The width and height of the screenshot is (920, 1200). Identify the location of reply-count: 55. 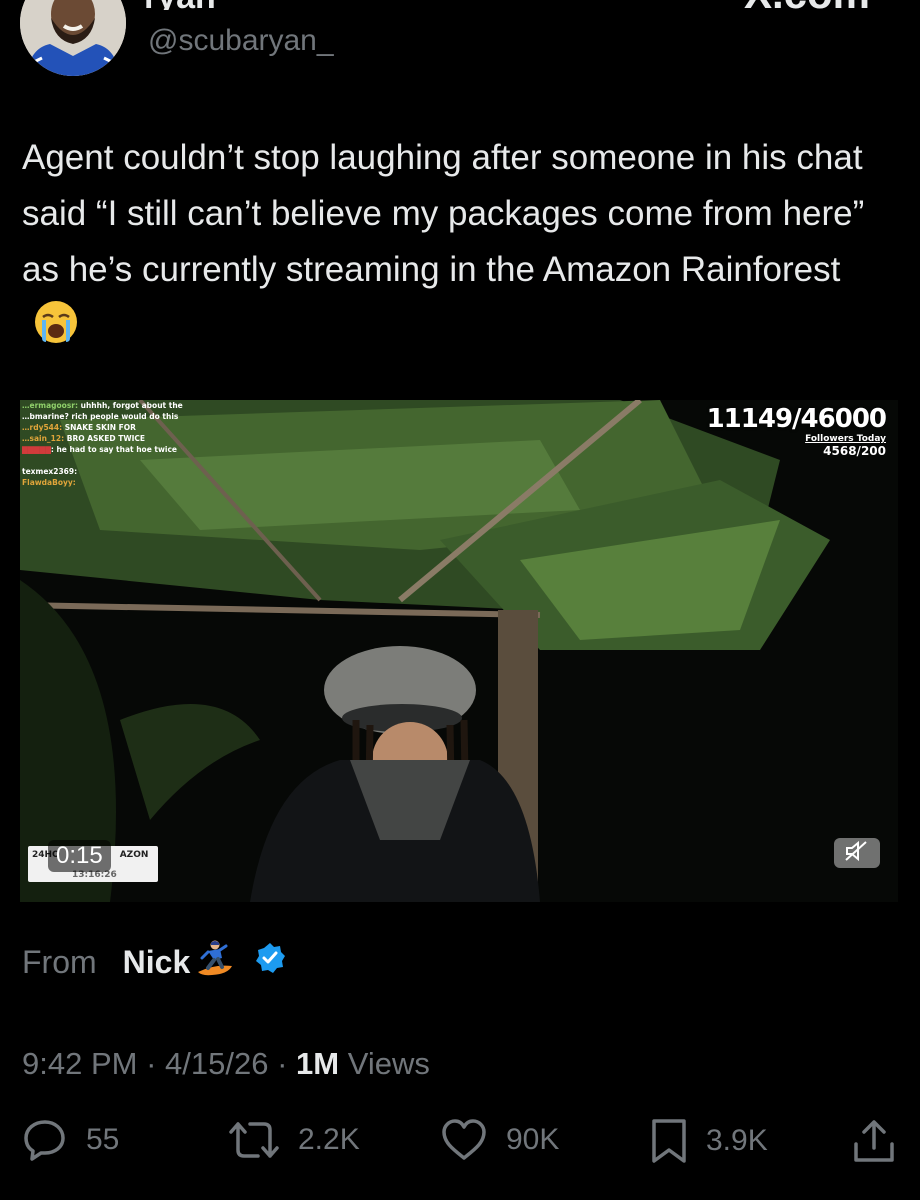
(103, 1139).